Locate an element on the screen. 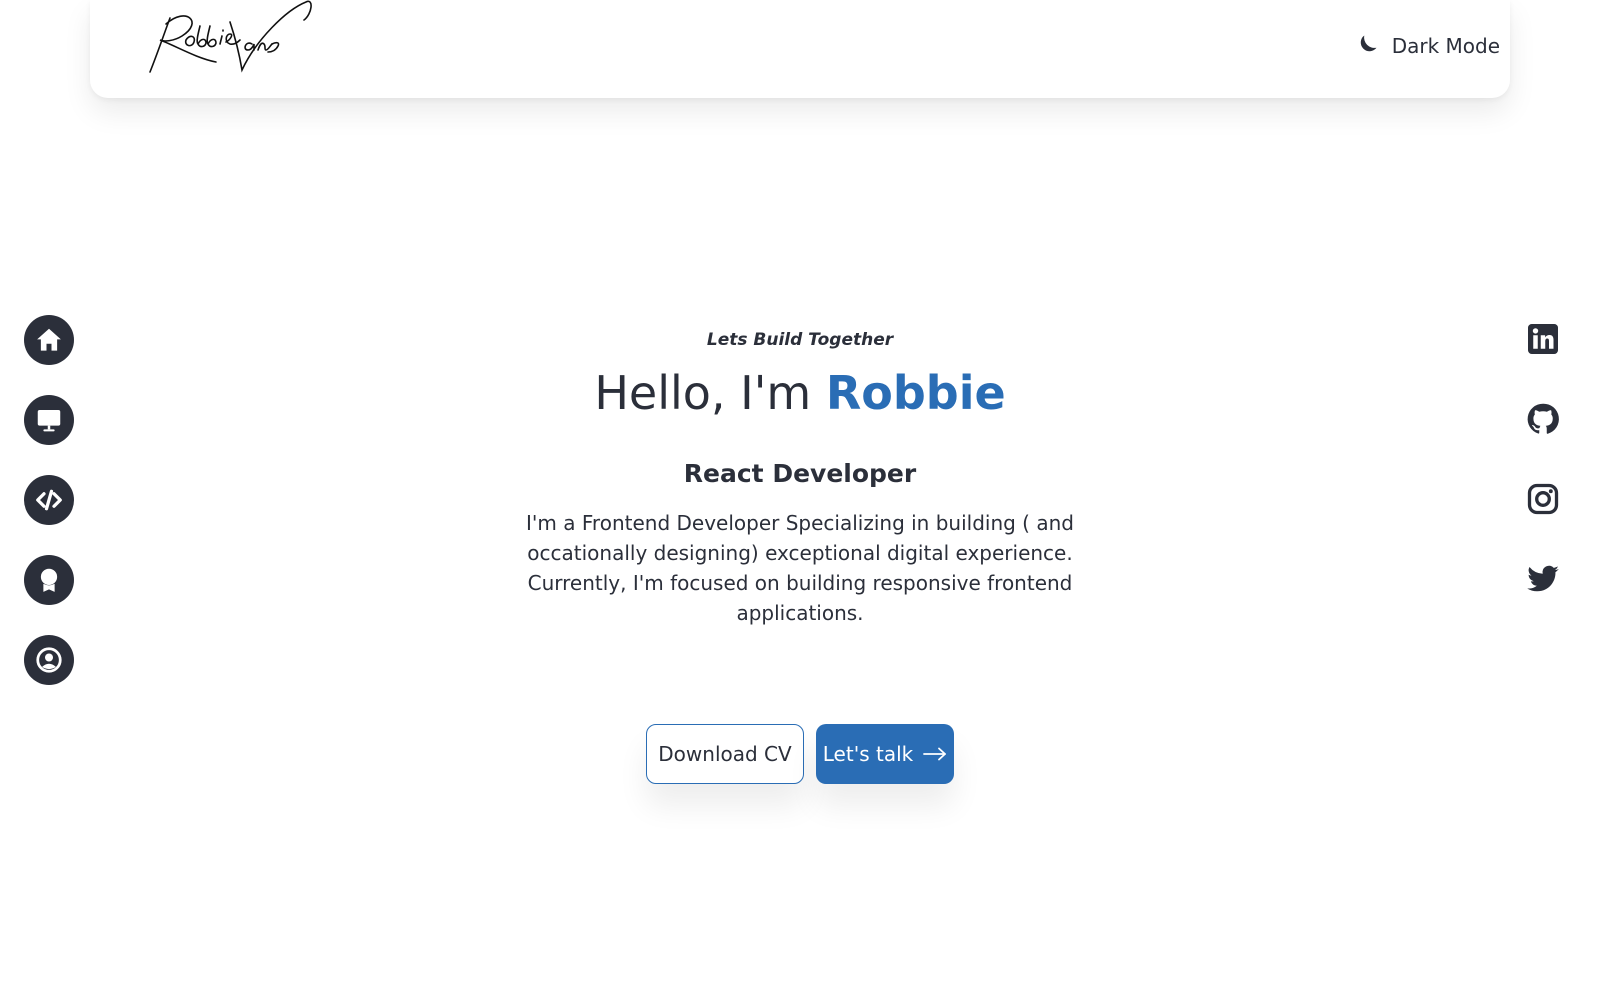 This screenshot has width=1600, height=1000. top-navbar: Dark Mode is located at coordinates (800, 49).